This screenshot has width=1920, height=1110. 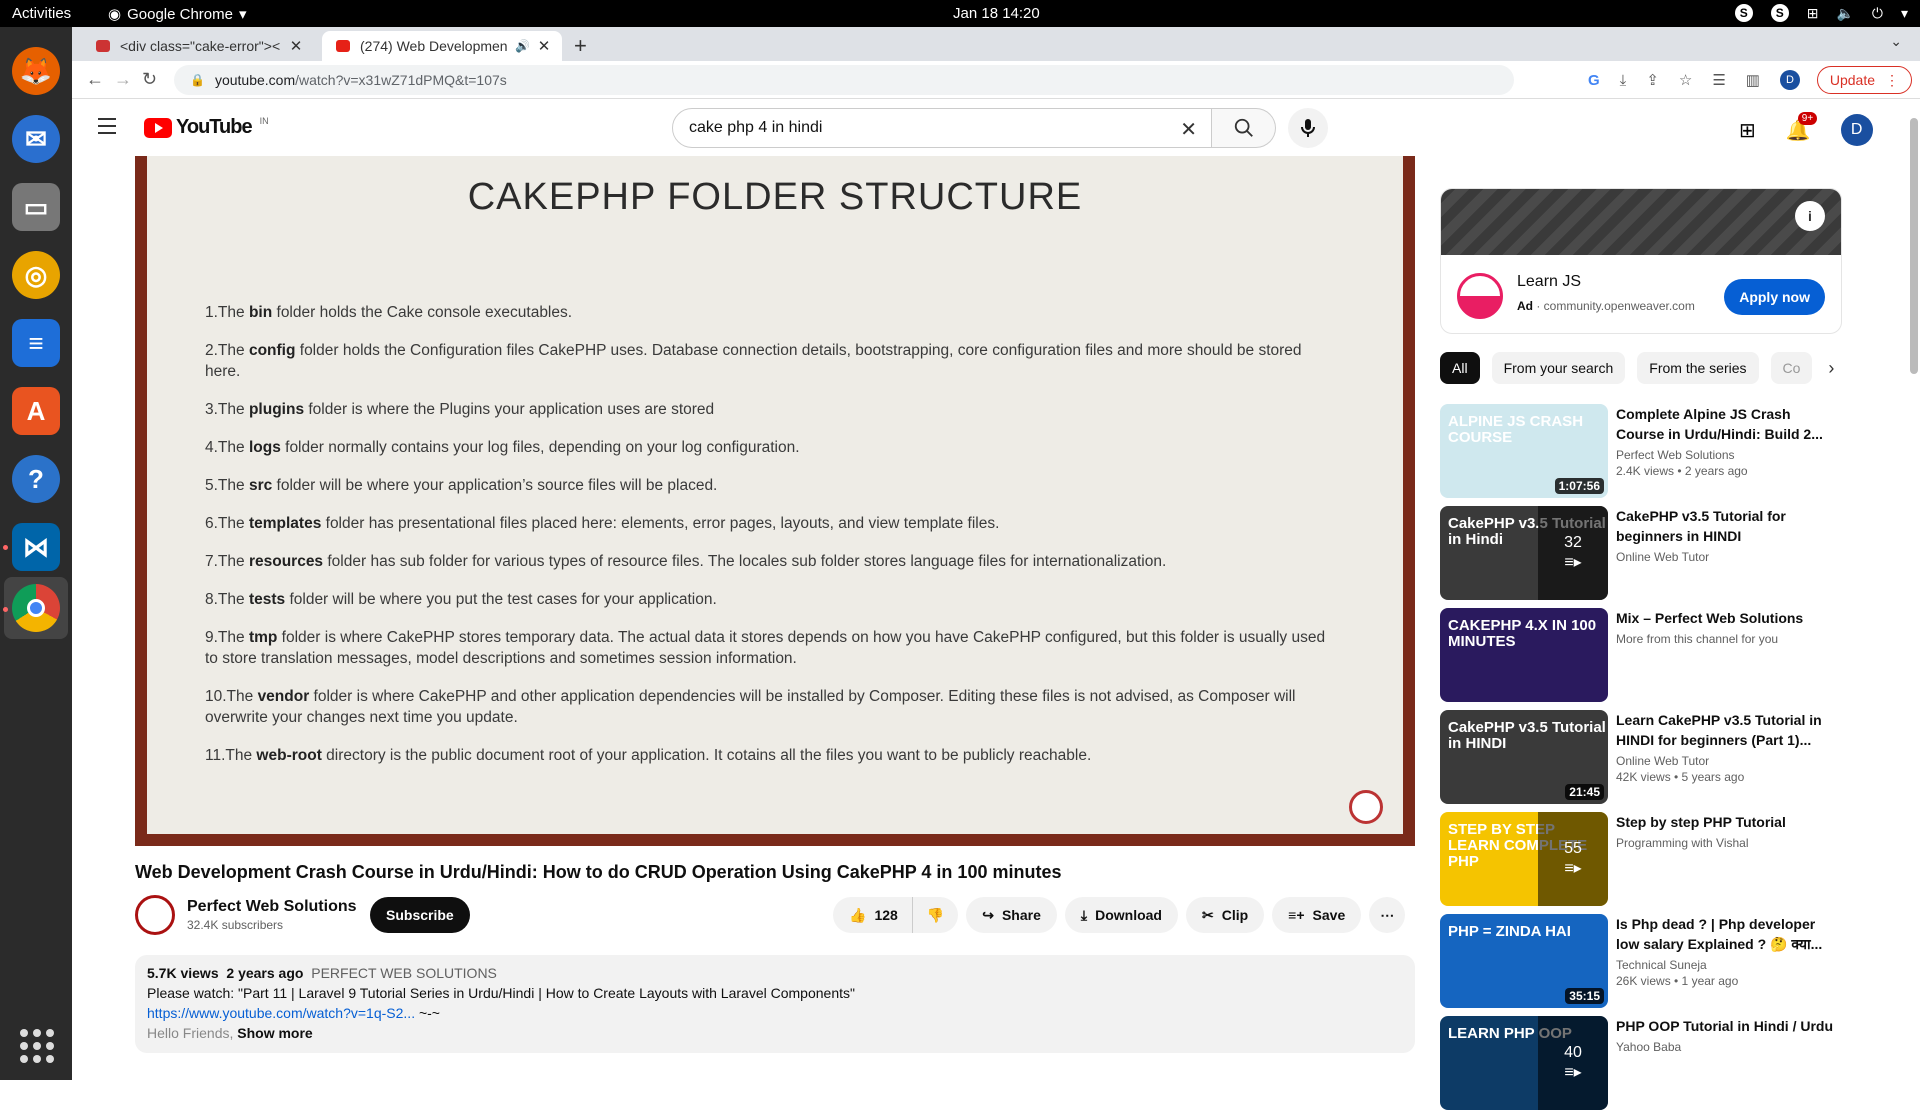 What do you see at coordinates (36, 139) in the screenshot?
I see `thunderbird-icon: ✉` at bounding box center [36, 139].